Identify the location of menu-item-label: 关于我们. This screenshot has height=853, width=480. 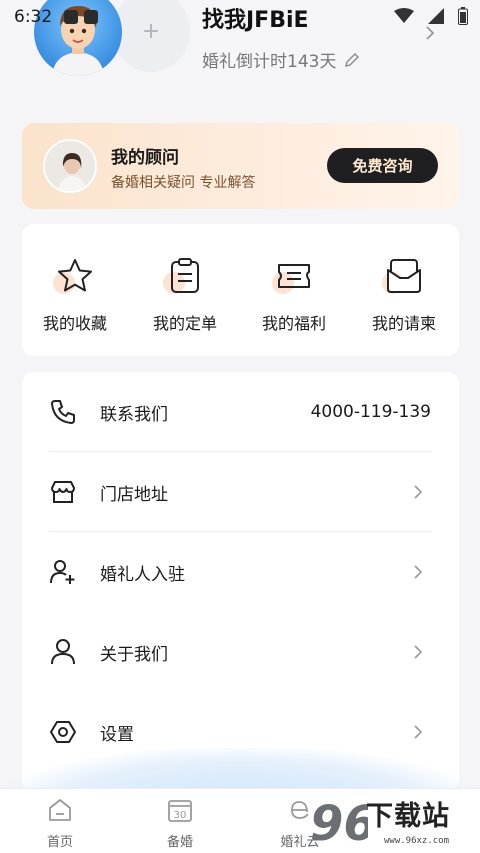
(134, 654).